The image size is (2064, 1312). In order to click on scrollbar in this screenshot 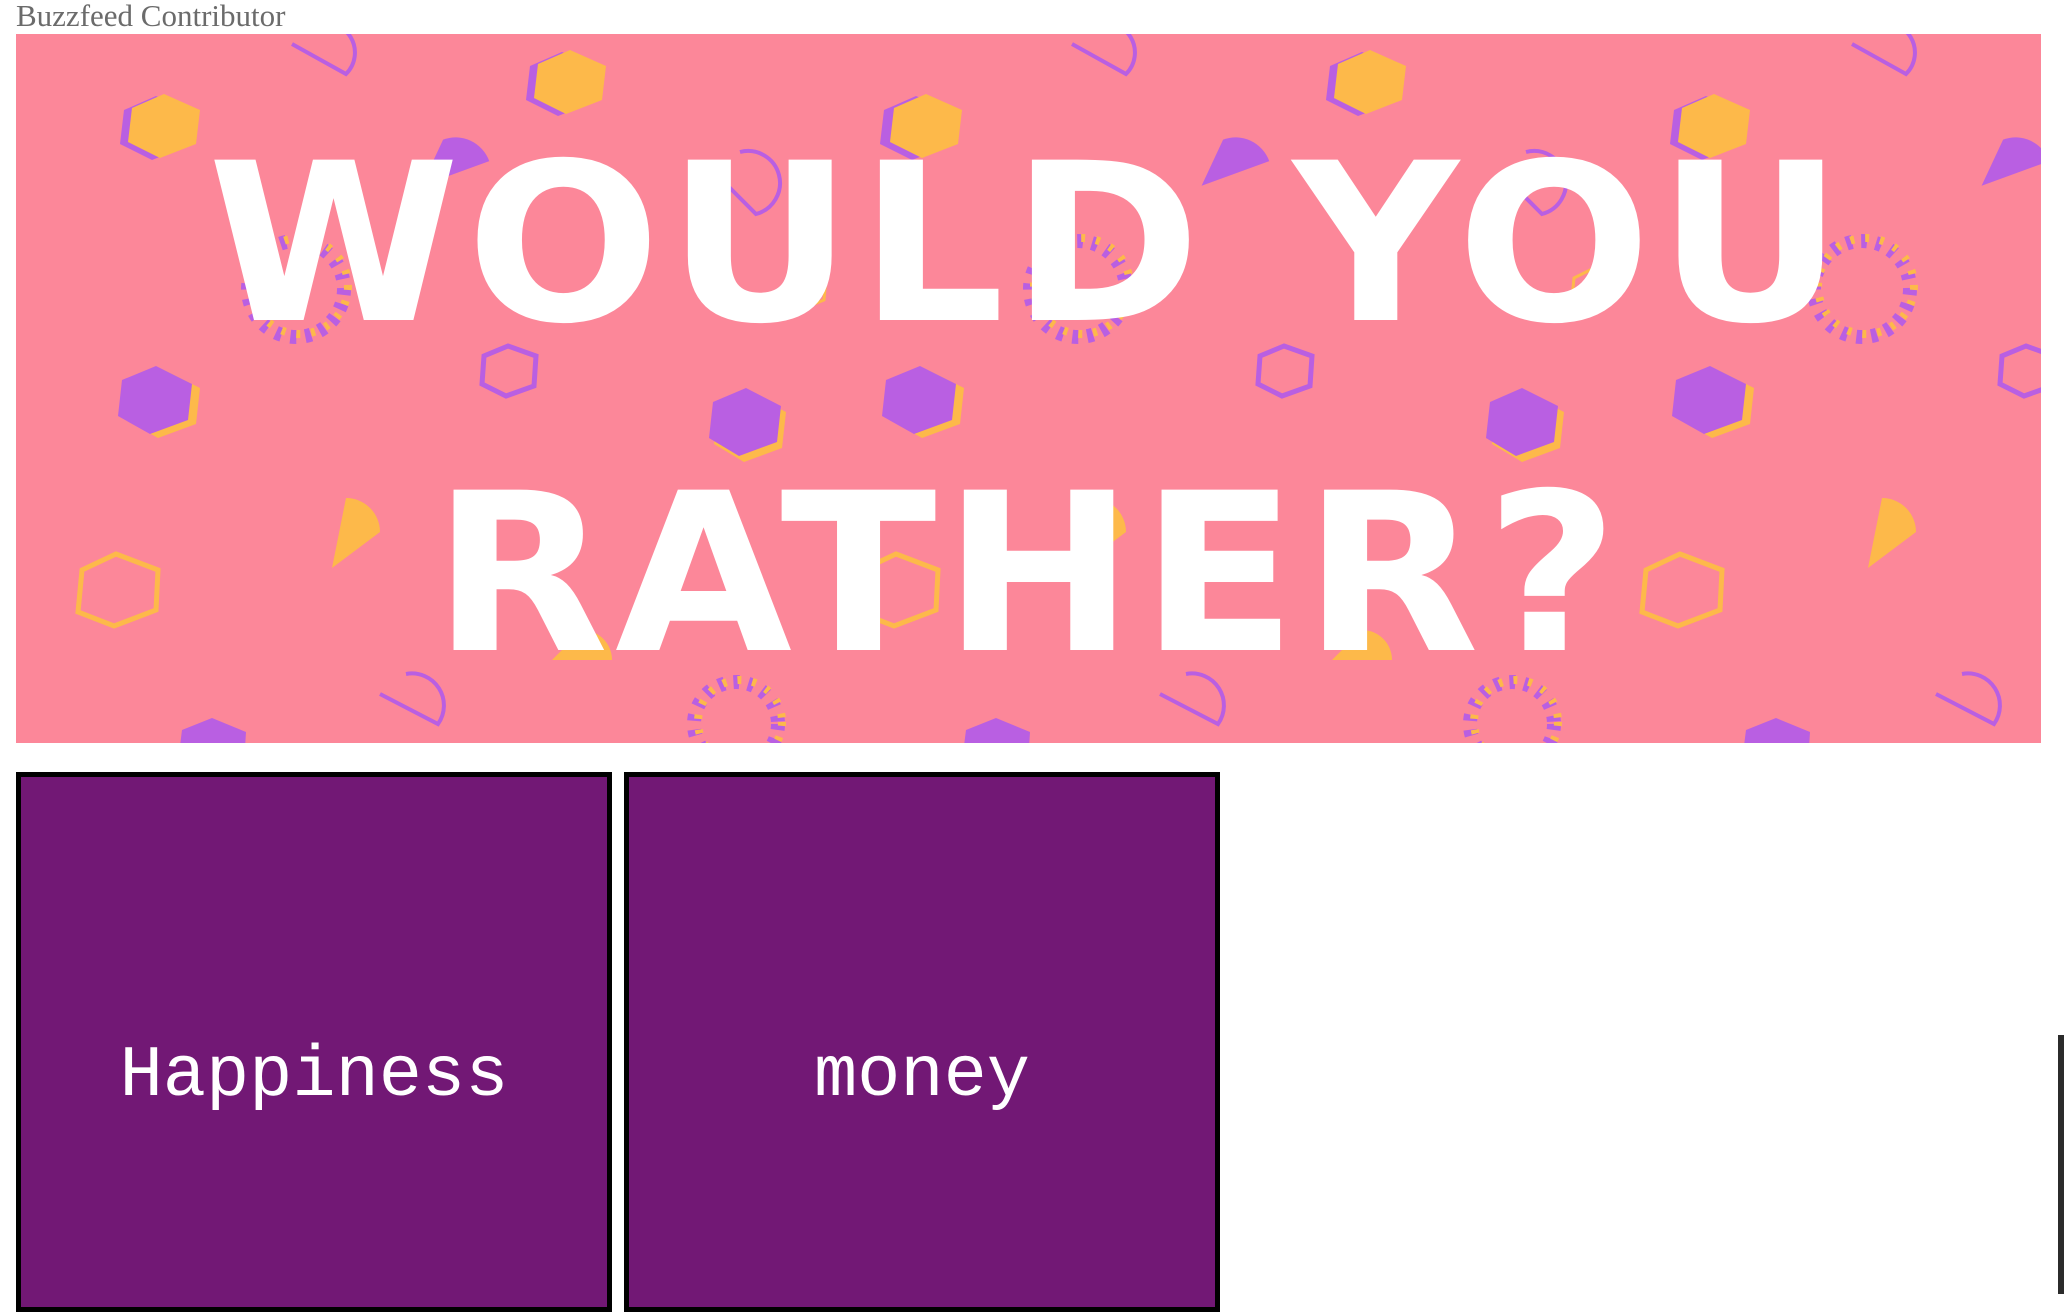, I will do `click(2061, 1164)`.